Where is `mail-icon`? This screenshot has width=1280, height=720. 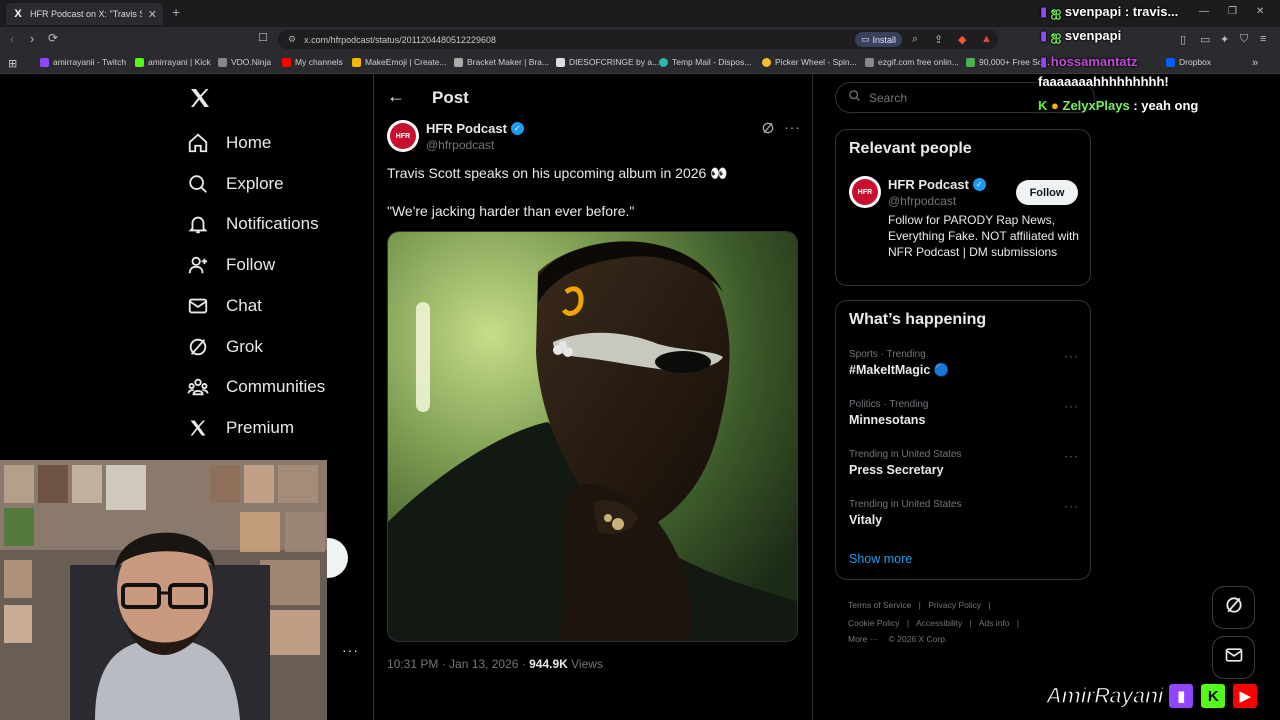
mail-icon is located at coordinates (198, 306).